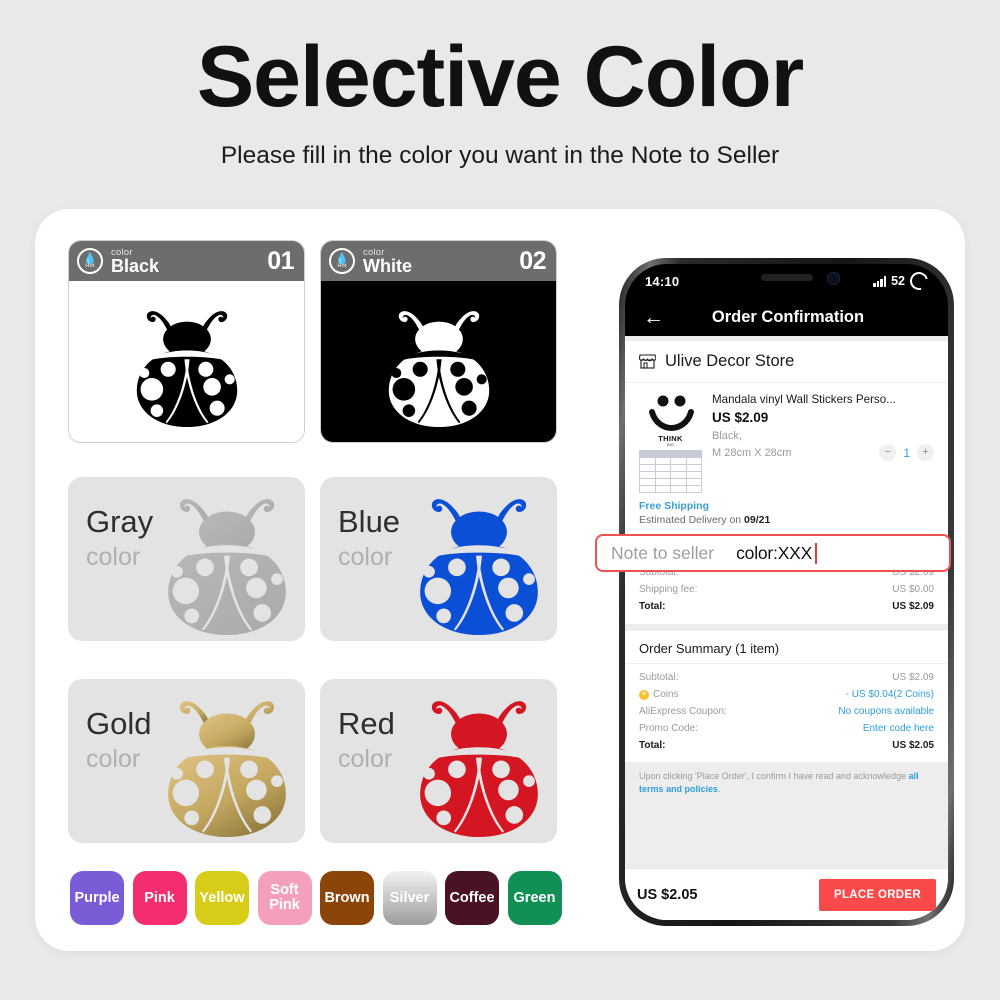 The image size is (1000, 1000). I want to click on product-attr-size: M 28cm X 28cm, so click(752, 453).